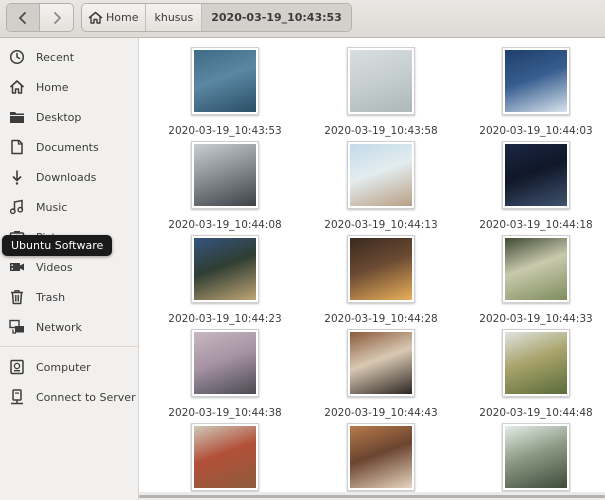 This screenshot has height=500, width=605. I want to click on sidebar-item-label: Music, so click(52, 207).